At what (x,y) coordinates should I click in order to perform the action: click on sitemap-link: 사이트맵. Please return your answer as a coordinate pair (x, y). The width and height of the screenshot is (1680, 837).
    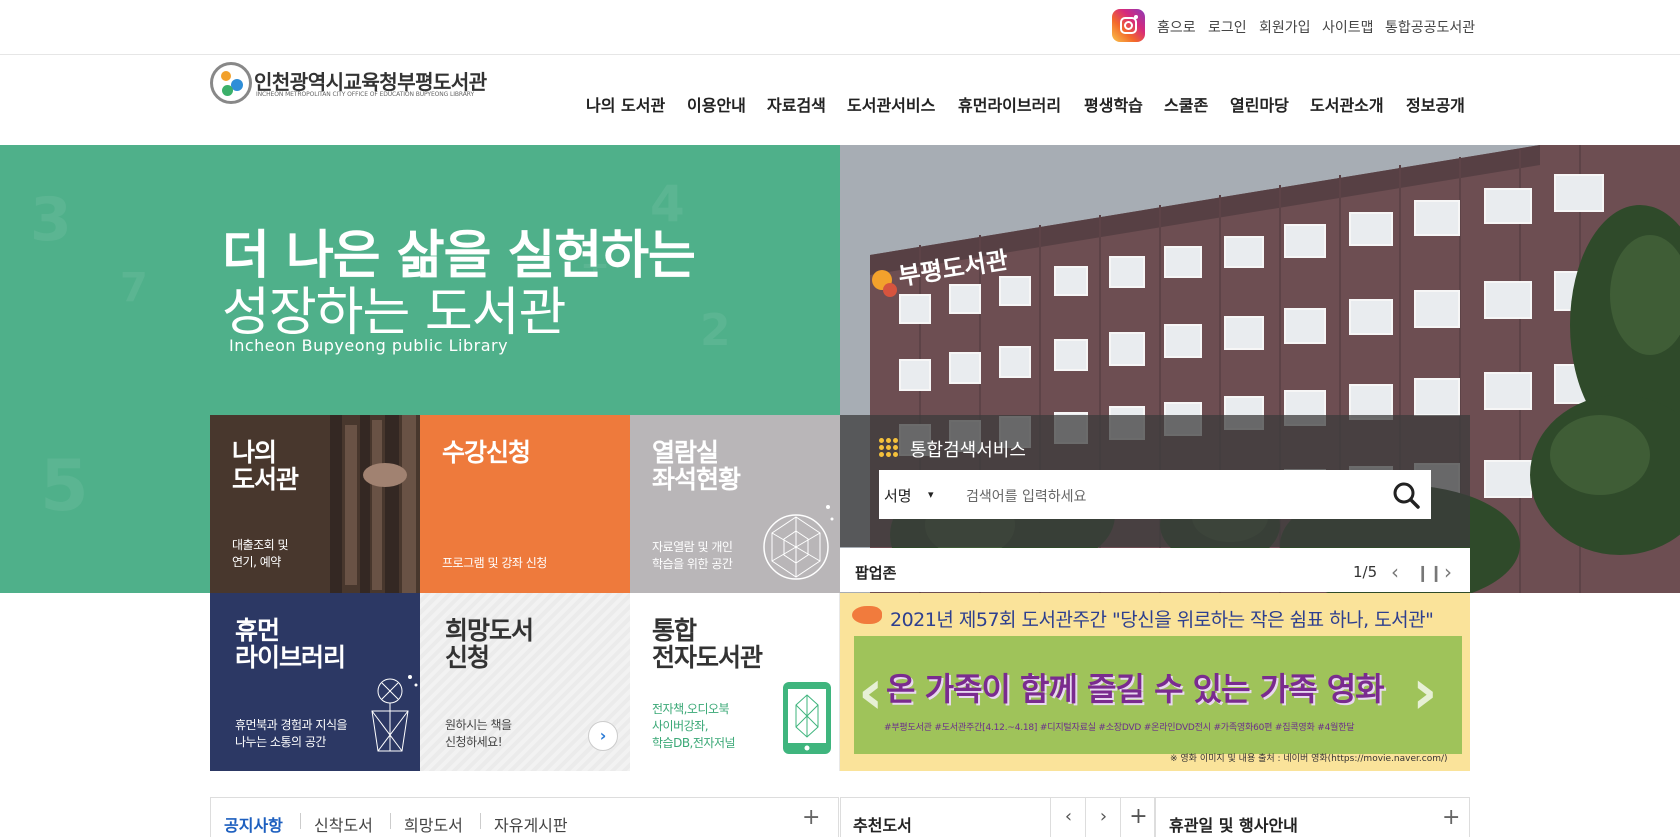
    Looking at the image, I should click on (1348, 27).